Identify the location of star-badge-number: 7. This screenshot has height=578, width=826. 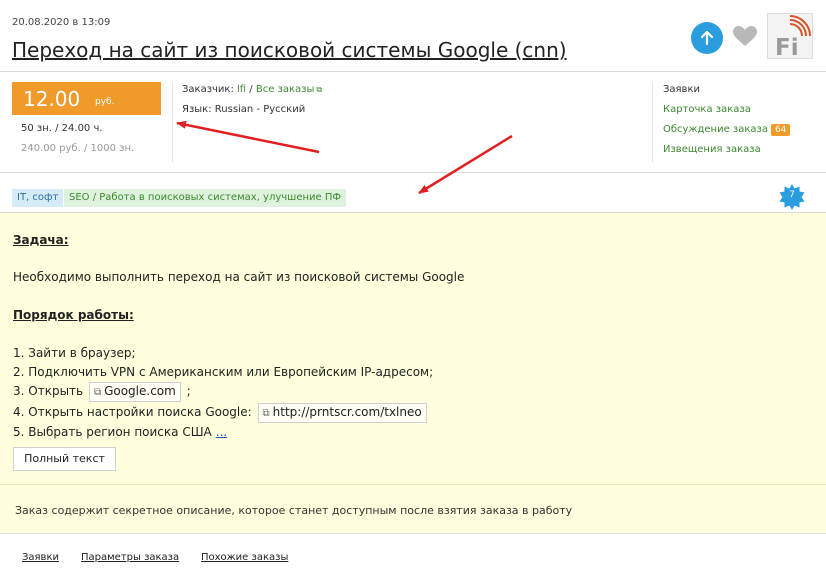
(792, 195).